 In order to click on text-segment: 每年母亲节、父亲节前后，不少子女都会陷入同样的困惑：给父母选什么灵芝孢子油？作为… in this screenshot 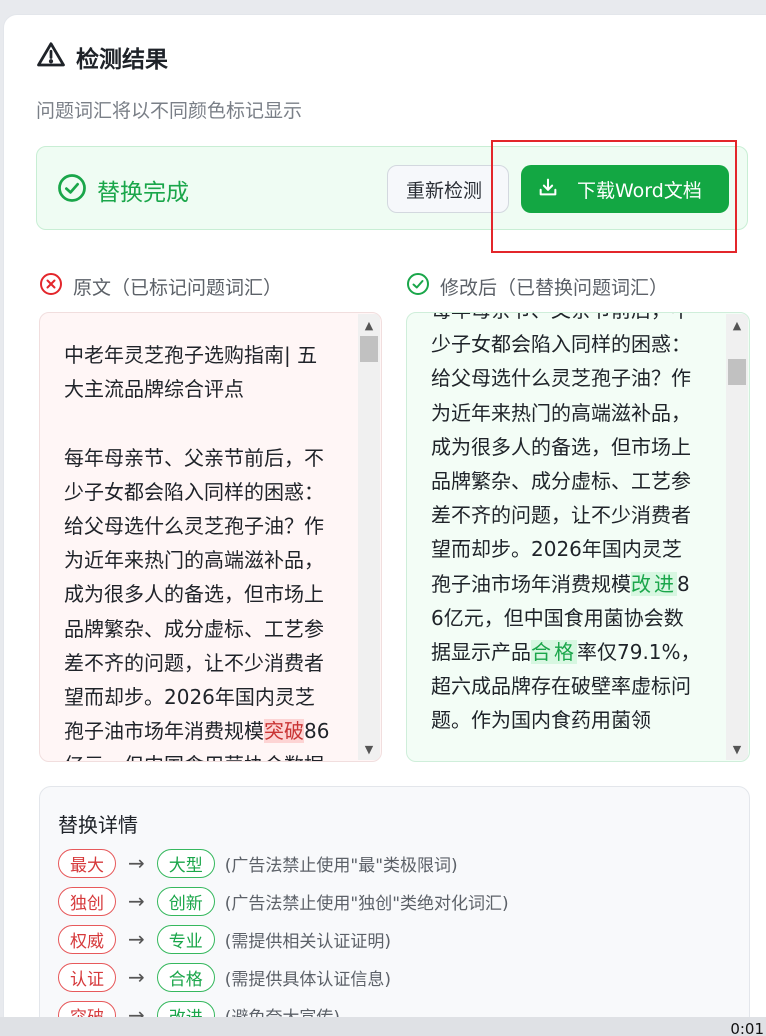, I will do `click(561, 454)`.